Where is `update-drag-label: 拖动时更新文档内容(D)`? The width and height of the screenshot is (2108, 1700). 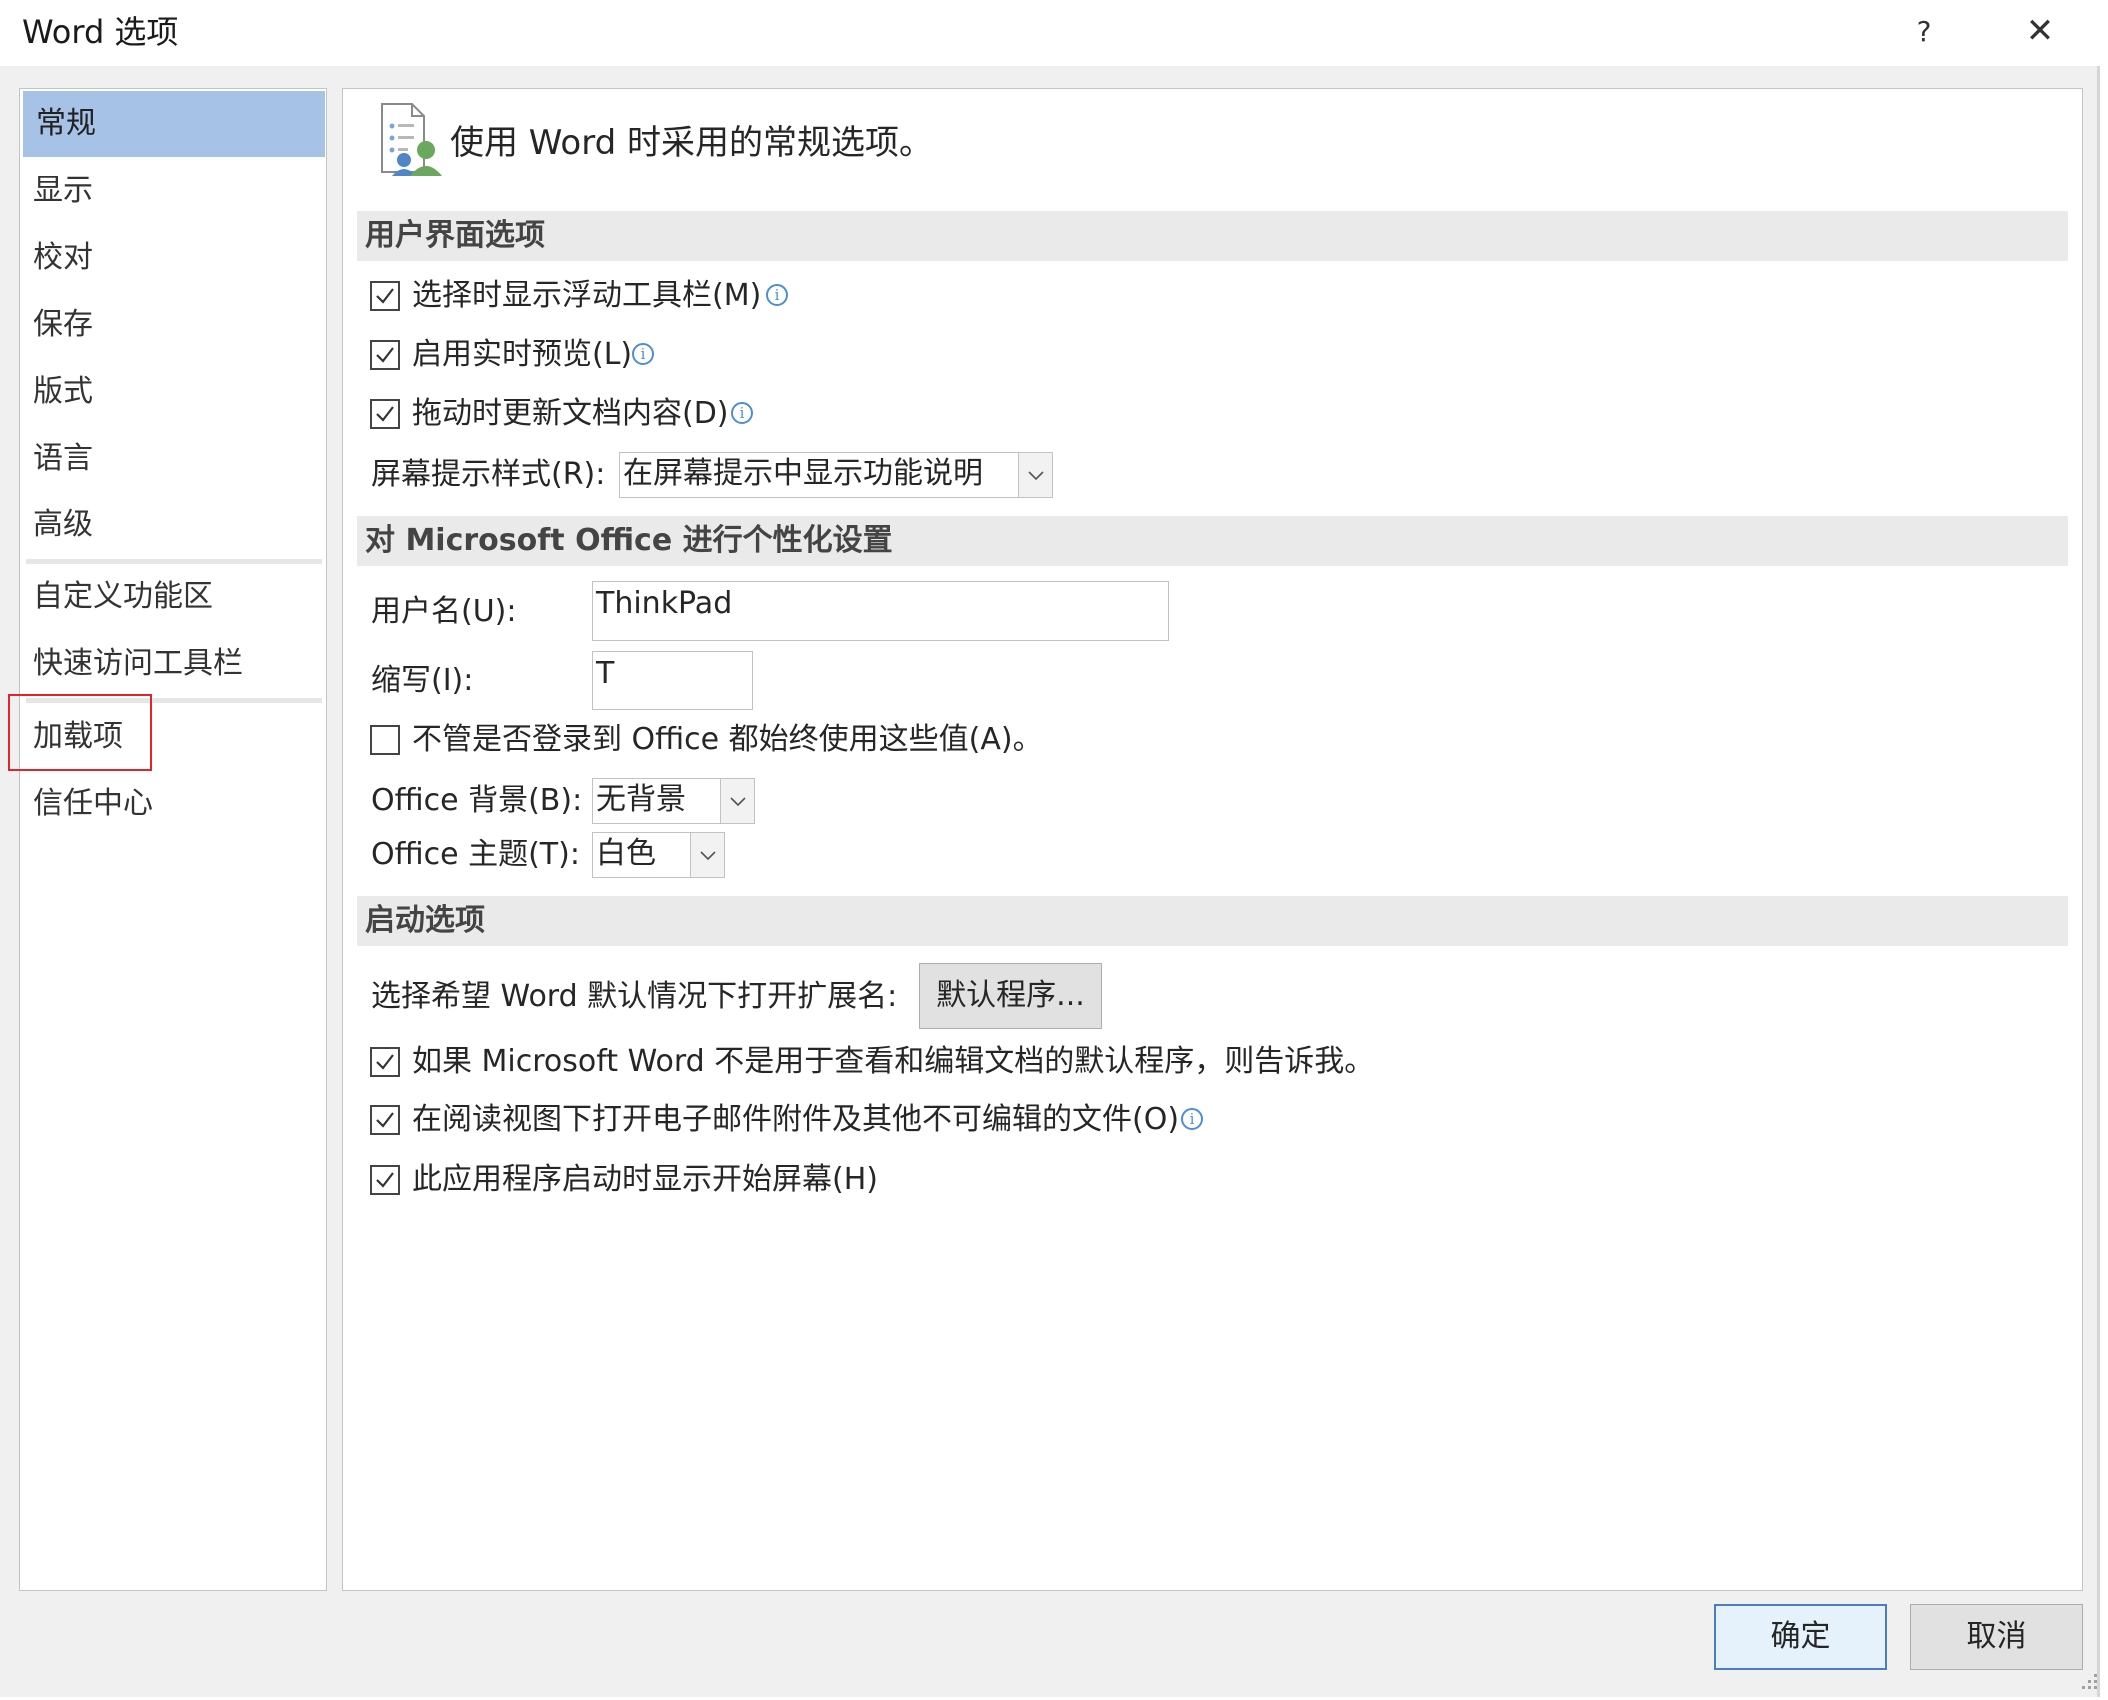 update-drag-label: 拖动时更新文档内容(D) is located at coordinates (570, 414).